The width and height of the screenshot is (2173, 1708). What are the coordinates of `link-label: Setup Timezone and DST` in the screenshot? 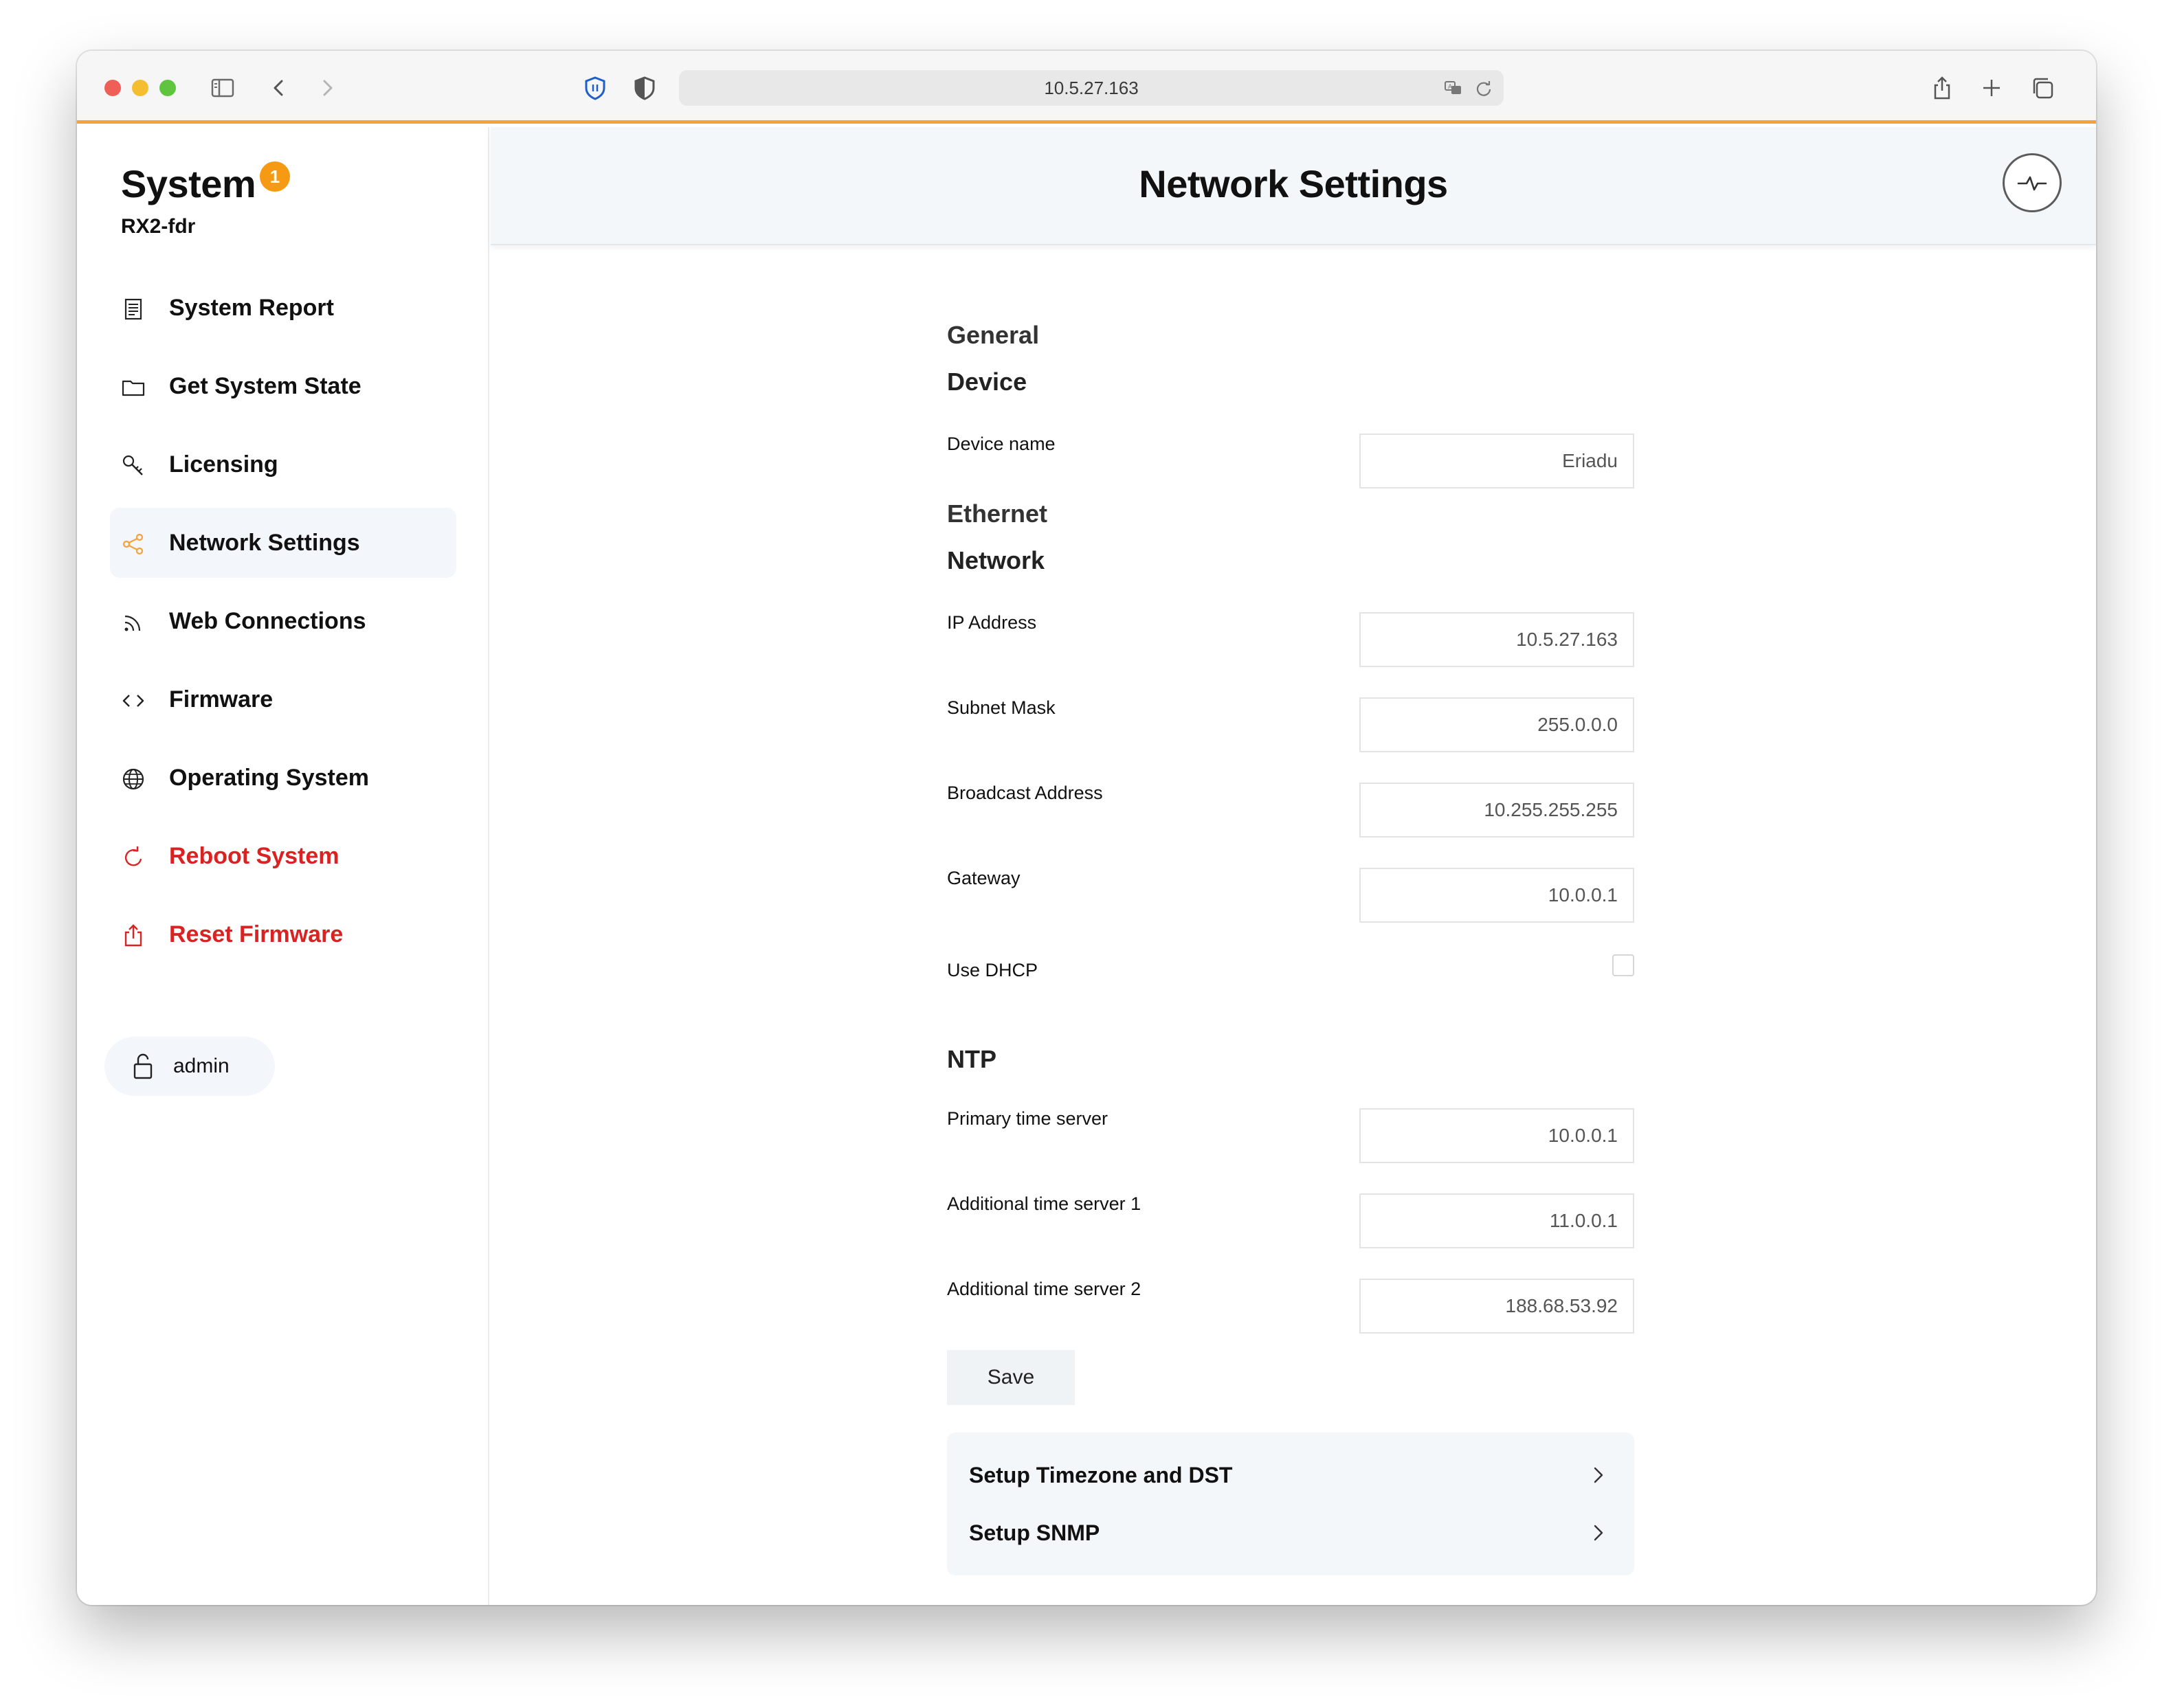 It's located at (1101, 1474).